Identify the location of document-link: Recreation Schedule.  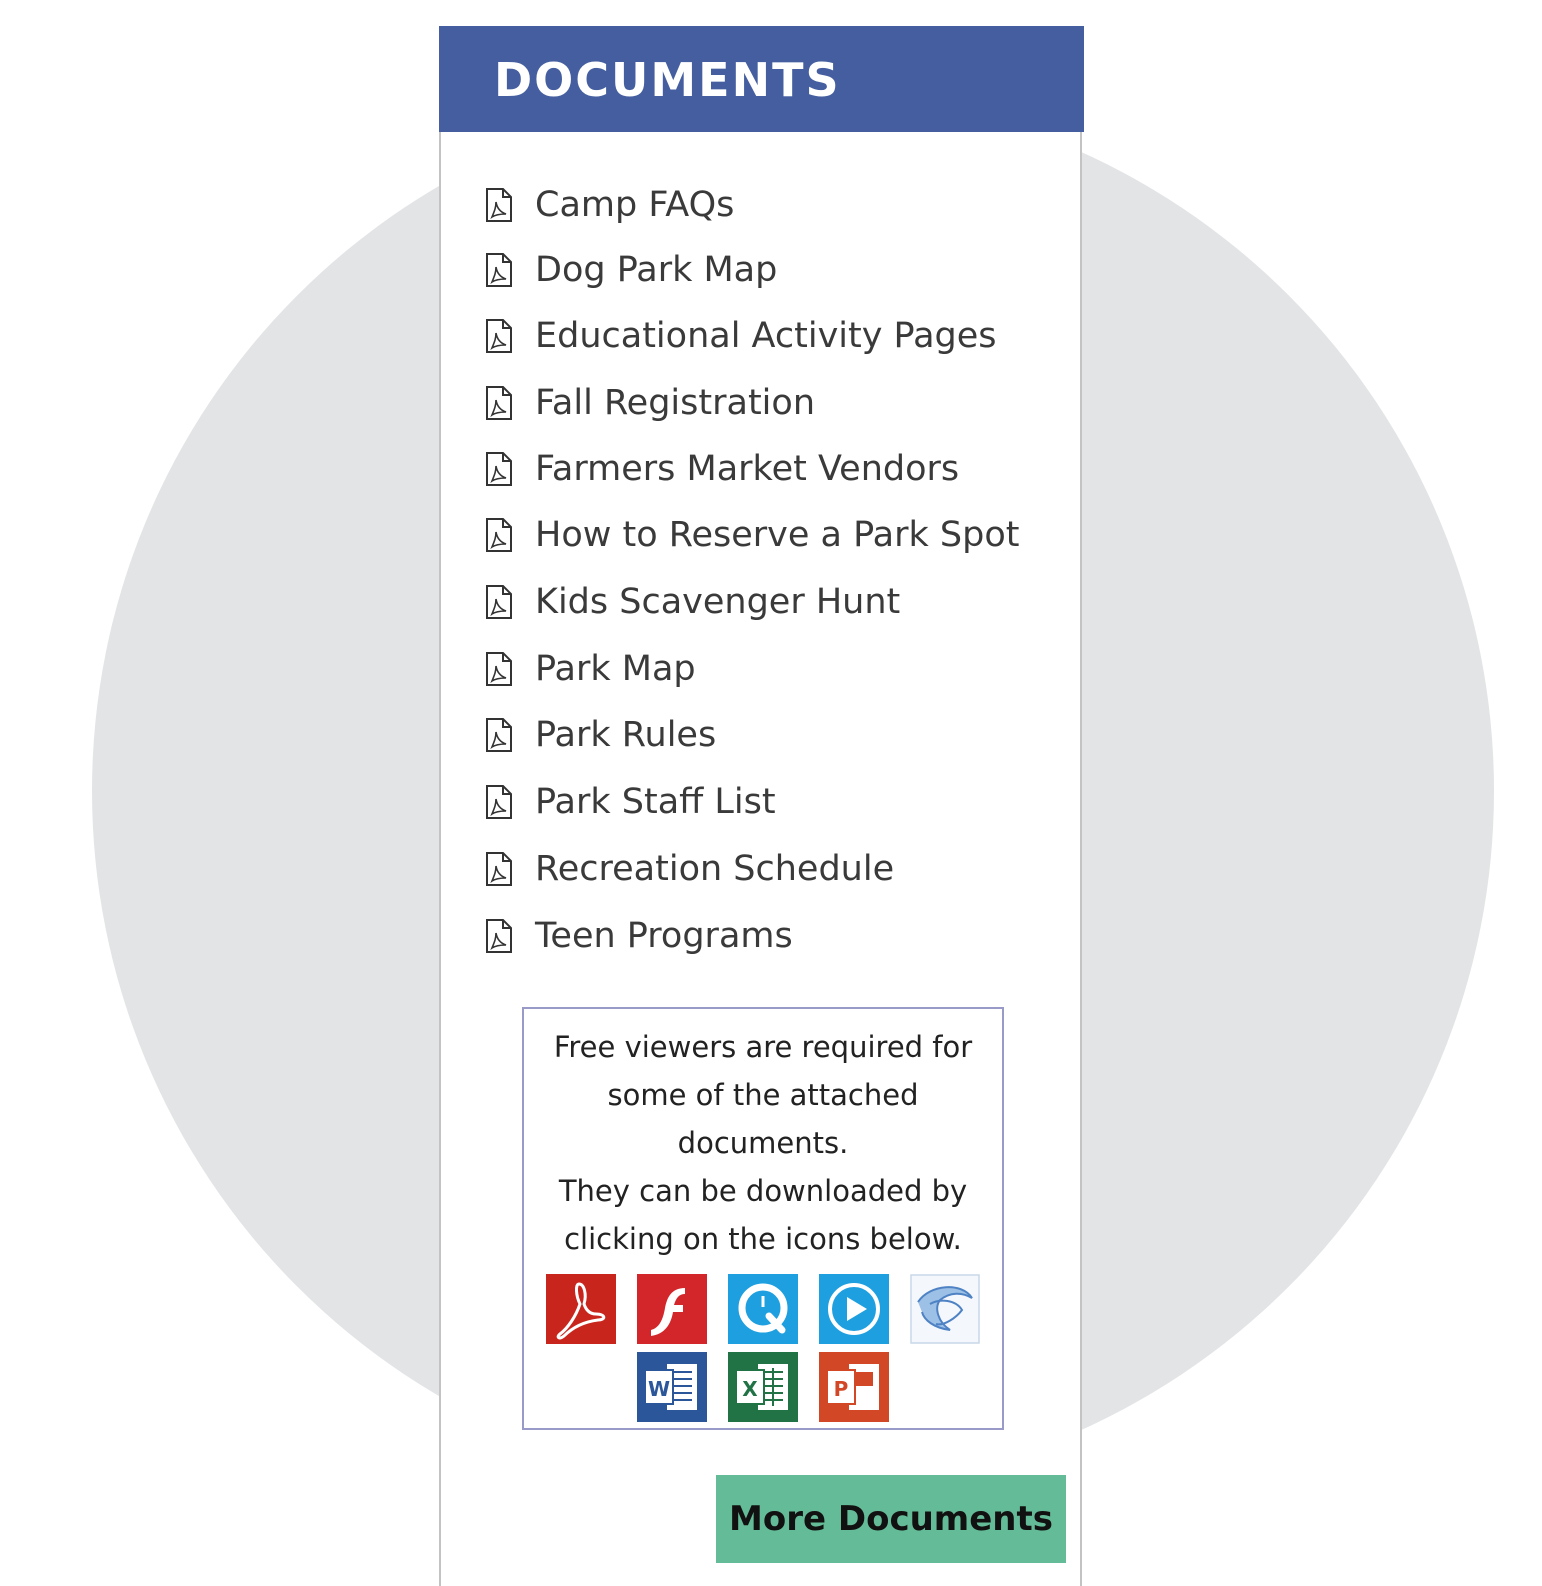
(714, 869).